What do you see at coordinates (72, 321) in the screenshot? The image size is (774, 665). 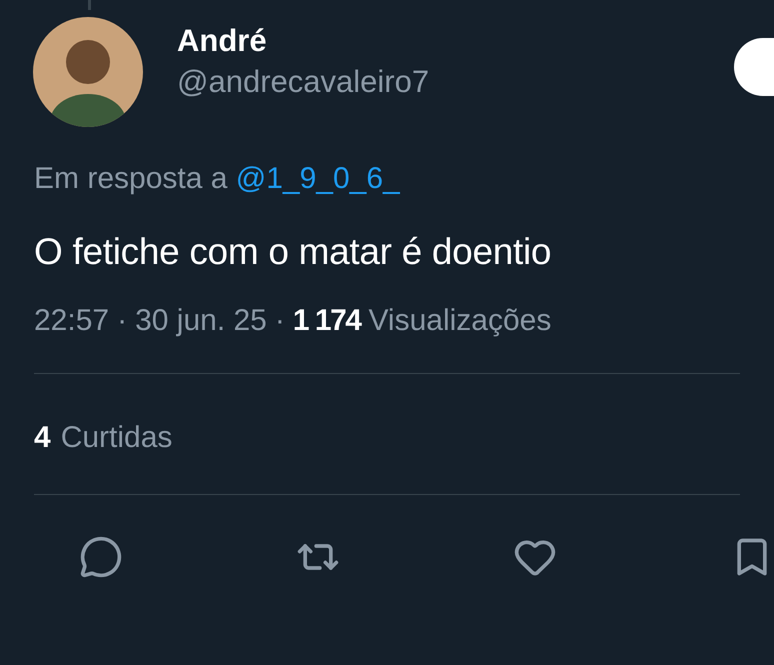 I see `tweet-time: 22:57` at bounding box center [72, 321].